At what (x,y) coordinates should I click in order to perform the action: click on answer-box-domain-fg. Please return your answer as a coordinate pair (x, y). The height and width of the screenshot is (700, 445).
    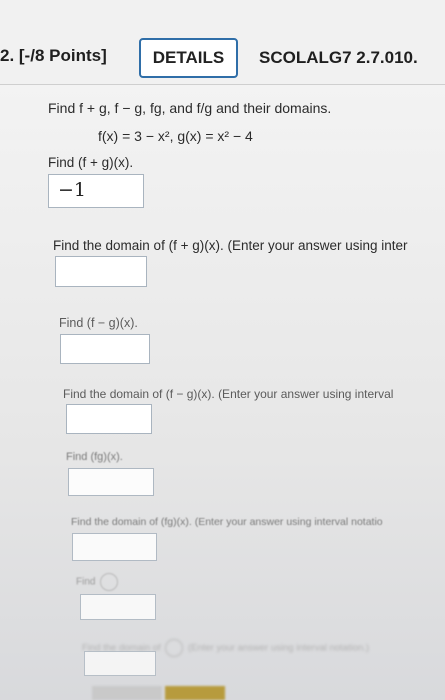
    Looking at the image, I should click on (114, 547).